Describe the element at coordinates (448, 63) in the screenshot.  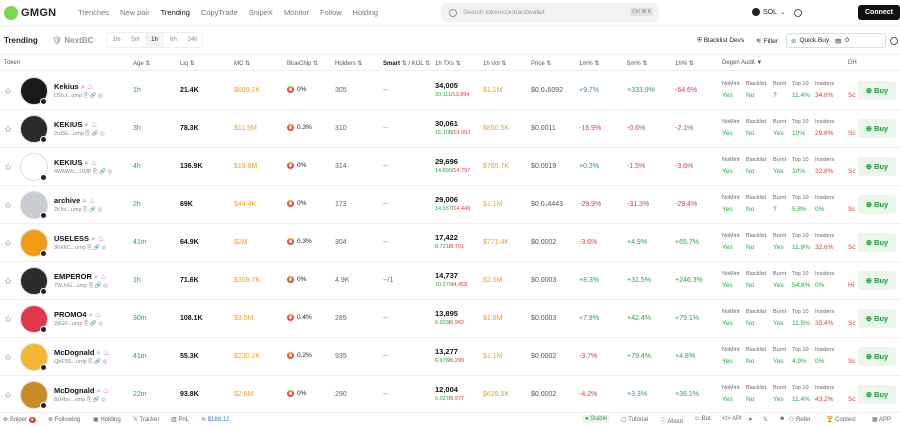
I see `col-txs: 1h TXs ⇅` at that location.